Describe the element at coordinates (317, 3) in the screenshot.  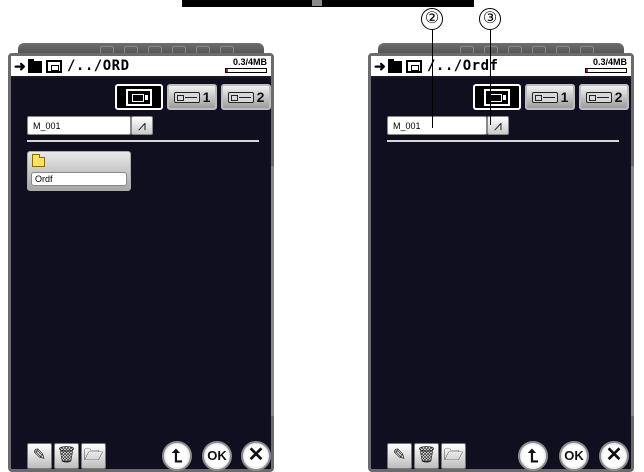
I see `top-strip-mark` at that location.